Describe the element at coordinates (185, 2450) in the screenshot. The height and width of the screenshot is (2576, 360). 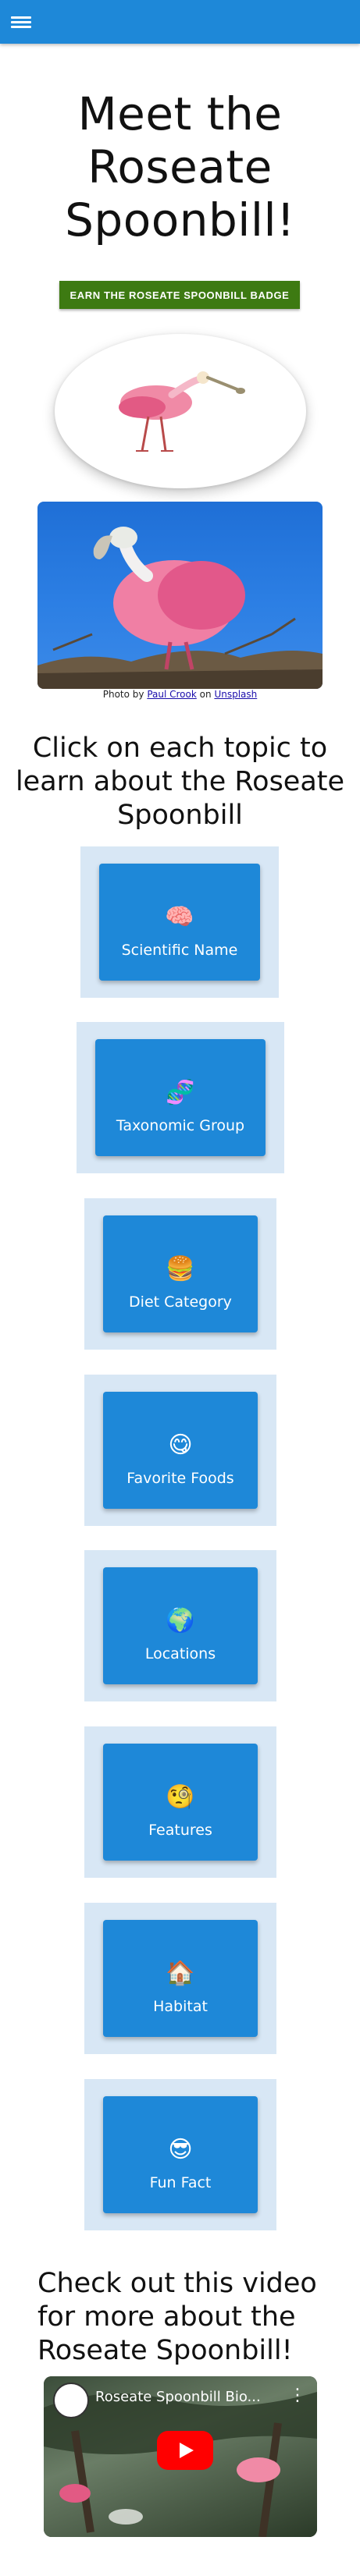
I see `play-button-icon` at that location.